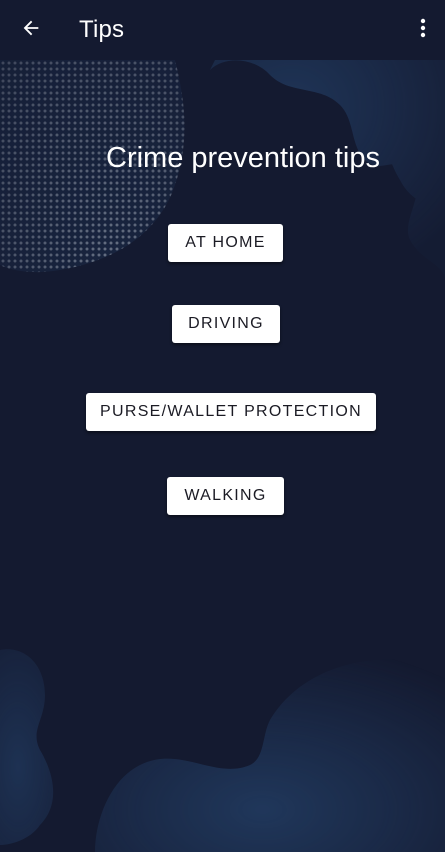  I want to click on page-title: Tips, so click(102, 29).